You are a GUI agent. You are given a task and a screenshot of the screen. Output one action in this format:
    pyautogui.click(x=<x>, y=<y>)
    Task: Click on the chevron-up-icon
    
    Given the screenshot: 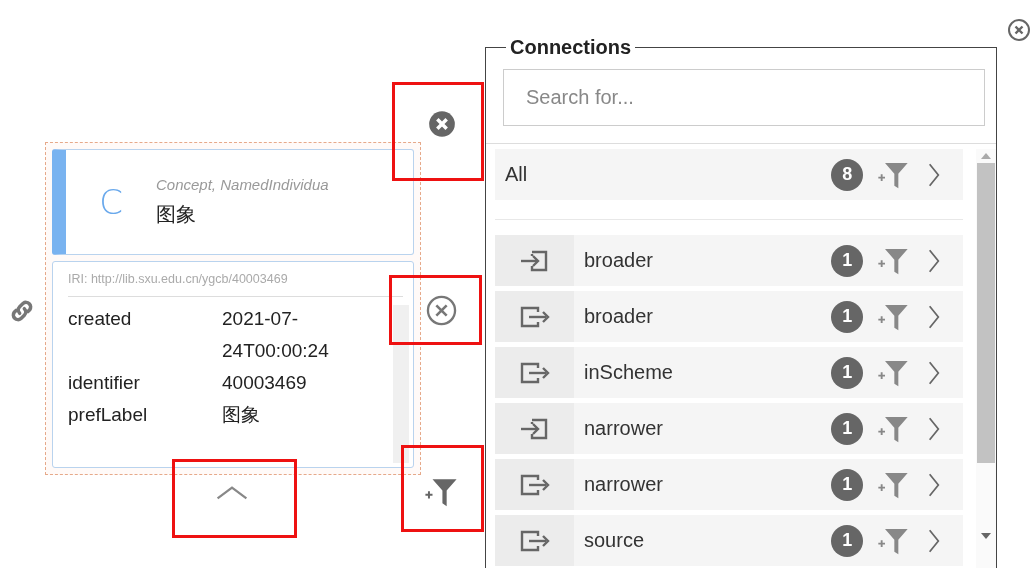 What is the action you would take?
    pyautogui.click(x=232, y=493)
    